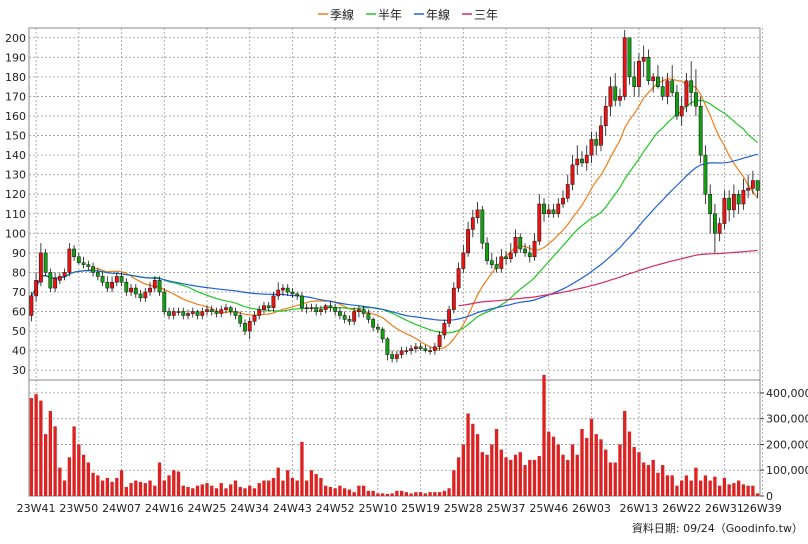  I want to click on price-tick-label: 110, so click(15, 214).